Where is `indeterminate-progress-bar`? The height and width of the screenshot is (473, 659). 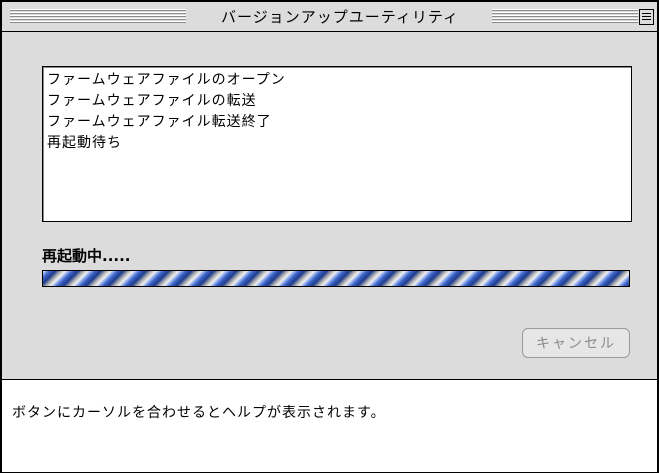 indeterminate-progress-bar is located at coordinates (336, 278).